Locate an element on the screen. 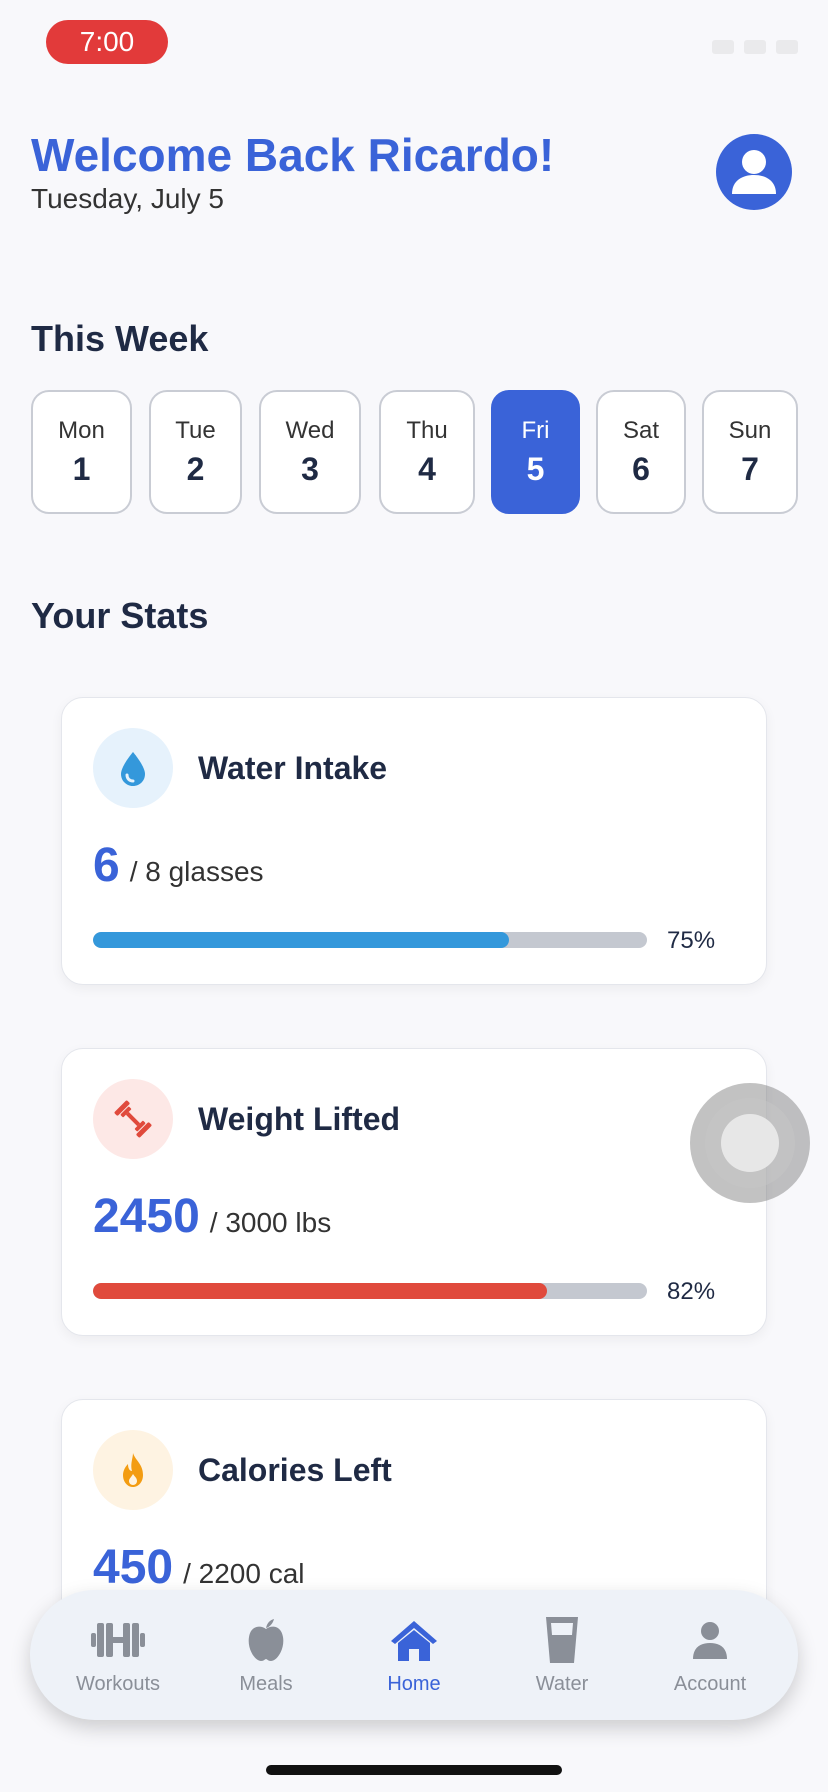 The image size is (828, 1792). assistive-ring is located at coordinates (750, 1143).